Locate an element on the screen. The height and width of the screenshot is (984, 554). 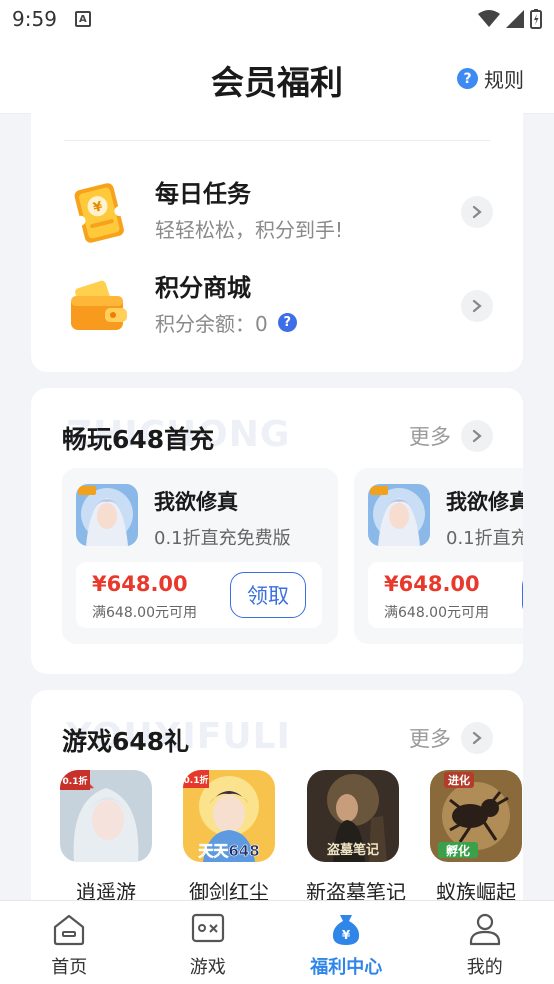
gamepad-icon is located at coordinates (207, 928).